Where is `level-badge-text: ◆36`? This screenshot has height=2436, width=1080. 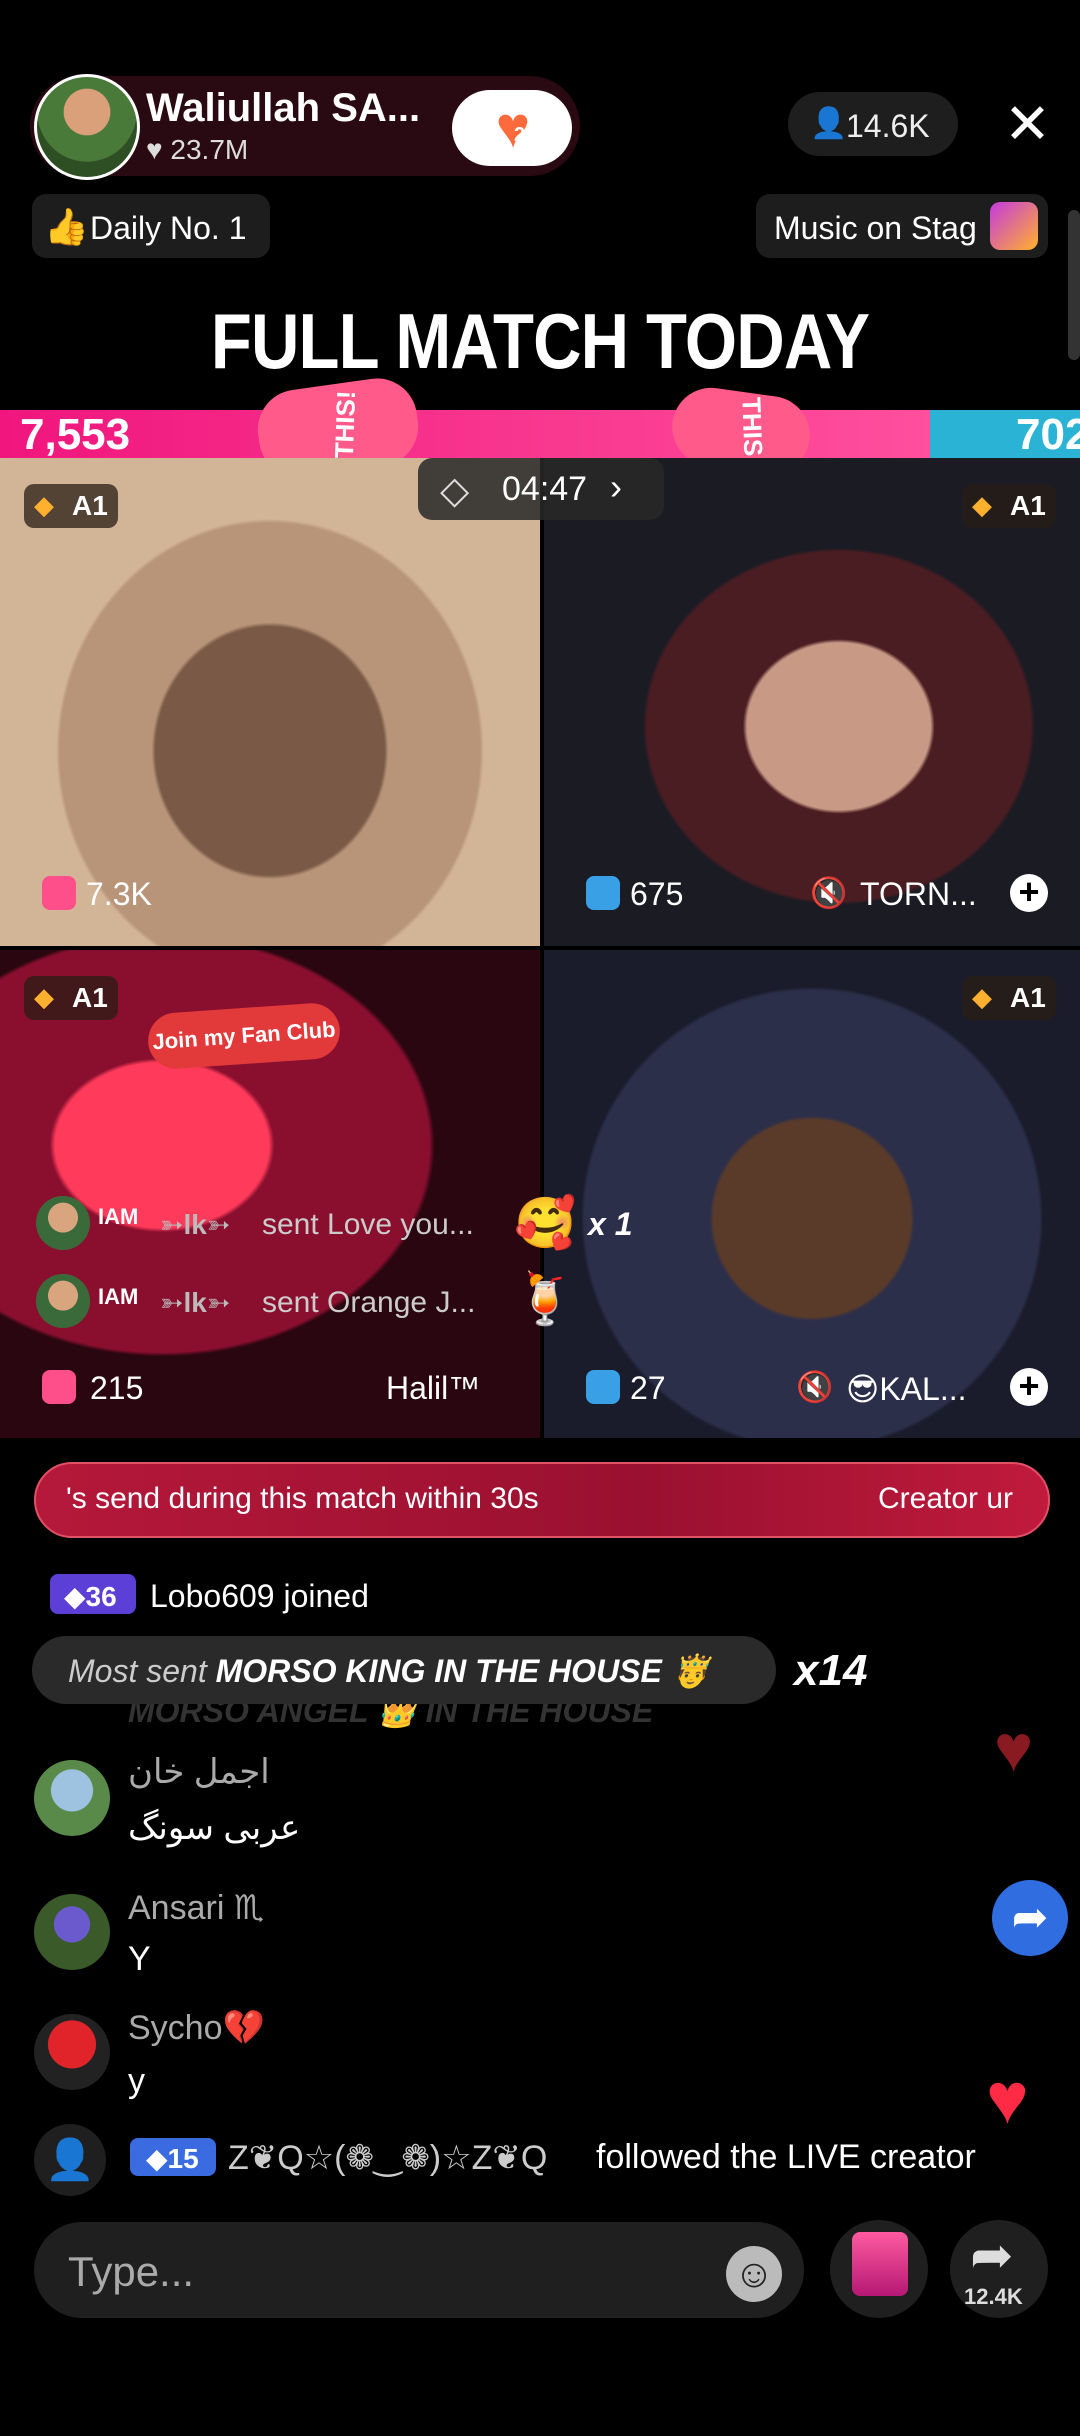 level-badge-text: ◆36 is located at coordinates (90, 1596).